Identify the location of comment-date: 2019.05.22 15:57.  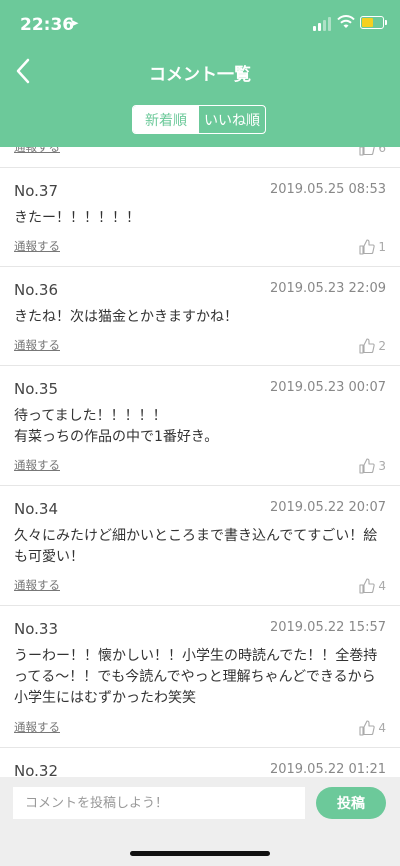
(327, 627).